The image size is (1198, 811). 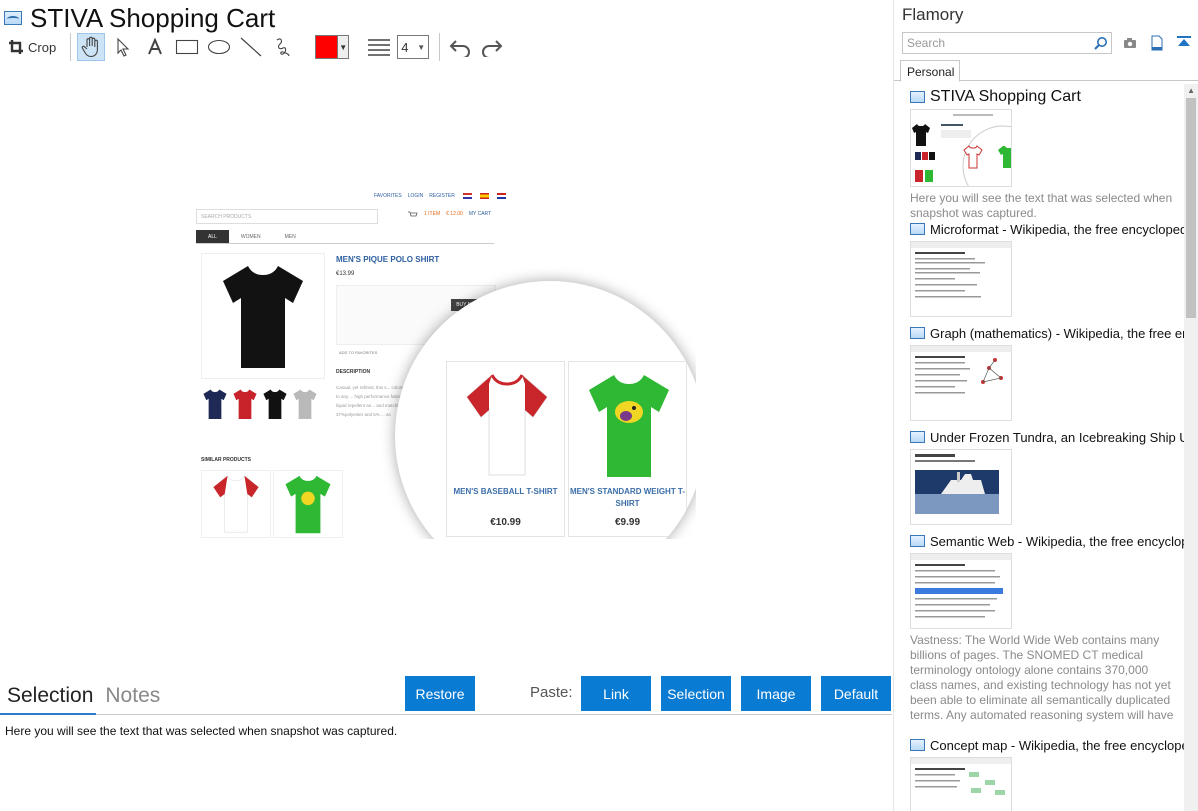 What do you see at coordinates (345, 237) in the screenshot?
I see `preview-category-tabs: ALL WOMEN MEN` at bounding box center [345, 237].